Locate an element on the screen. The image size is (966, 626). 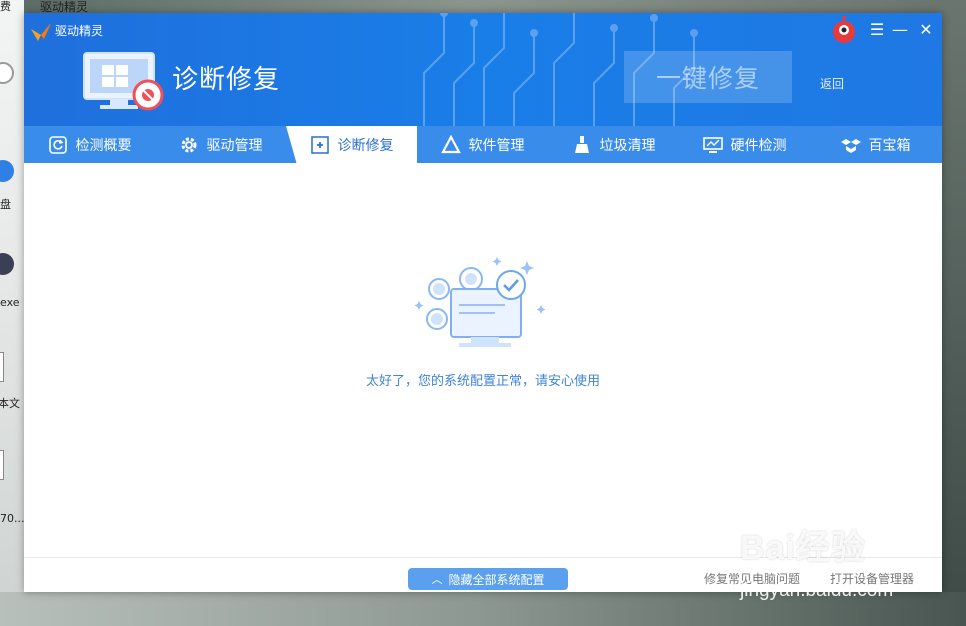
status-message: 太好了，您的系统配置正常，请安心使用 is located at coordinates (482, 381).